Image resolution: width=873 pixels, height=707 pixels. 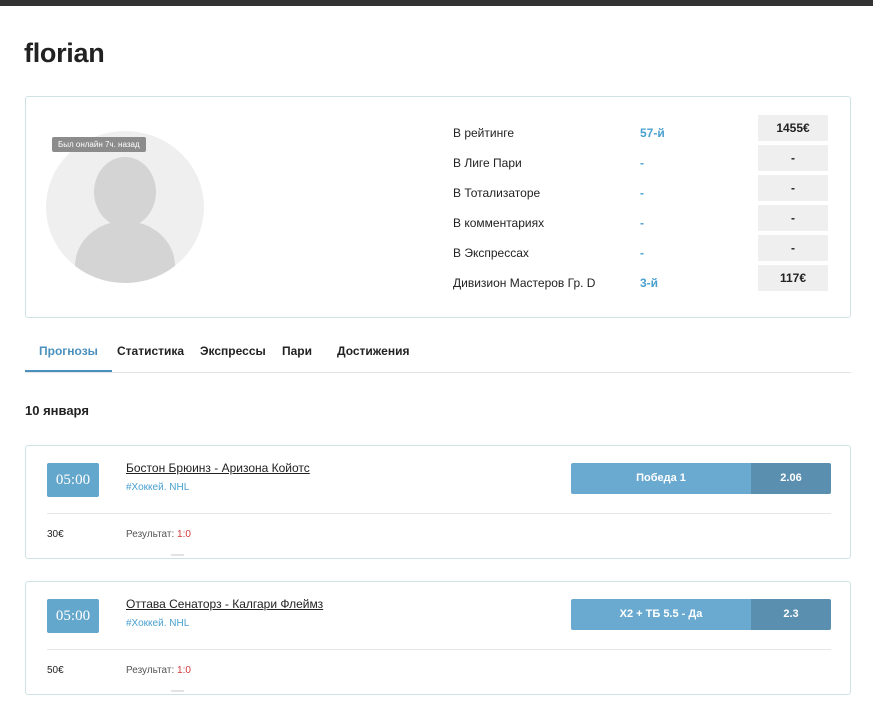 I want to click on stake-amount: 30€, so click(x=55, y=534).